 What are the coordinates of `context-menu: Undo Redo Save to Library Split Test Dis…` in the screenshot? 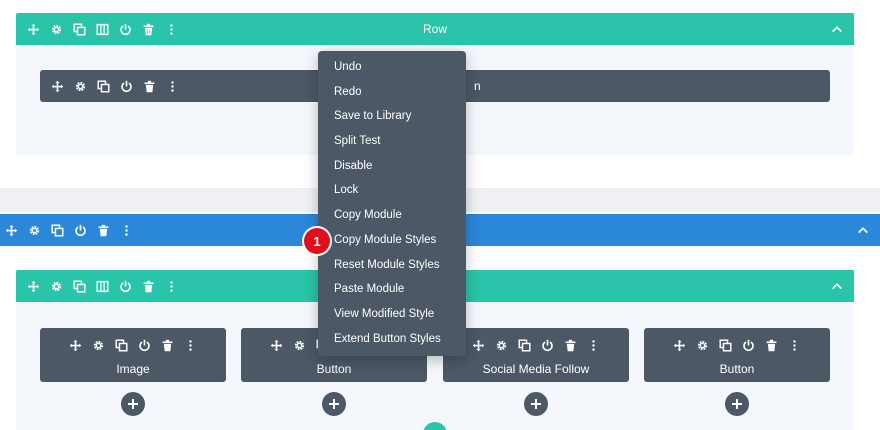 It's located at (392, 203).